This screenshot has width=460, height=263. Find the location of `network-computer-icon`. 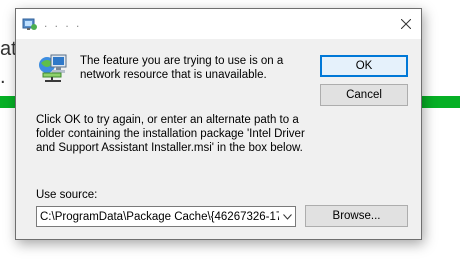

network-computer-icon is located at coordinates (53, 67).